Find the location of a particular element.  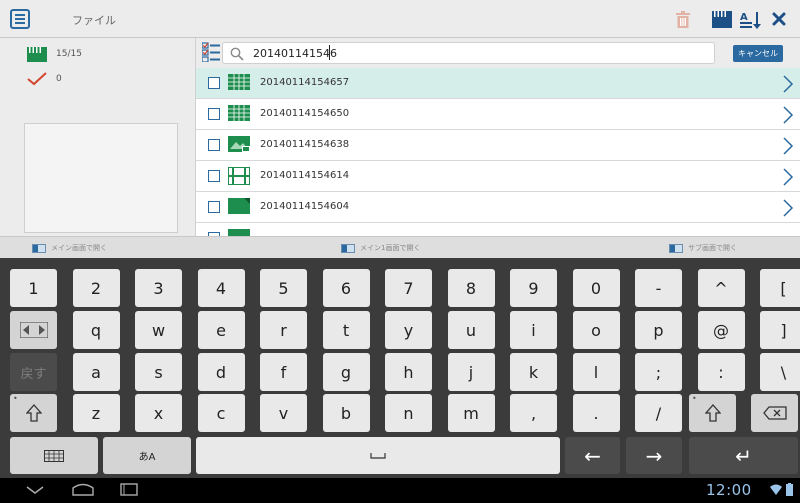

shift-key-left: • is located at coordinates (33, 413).